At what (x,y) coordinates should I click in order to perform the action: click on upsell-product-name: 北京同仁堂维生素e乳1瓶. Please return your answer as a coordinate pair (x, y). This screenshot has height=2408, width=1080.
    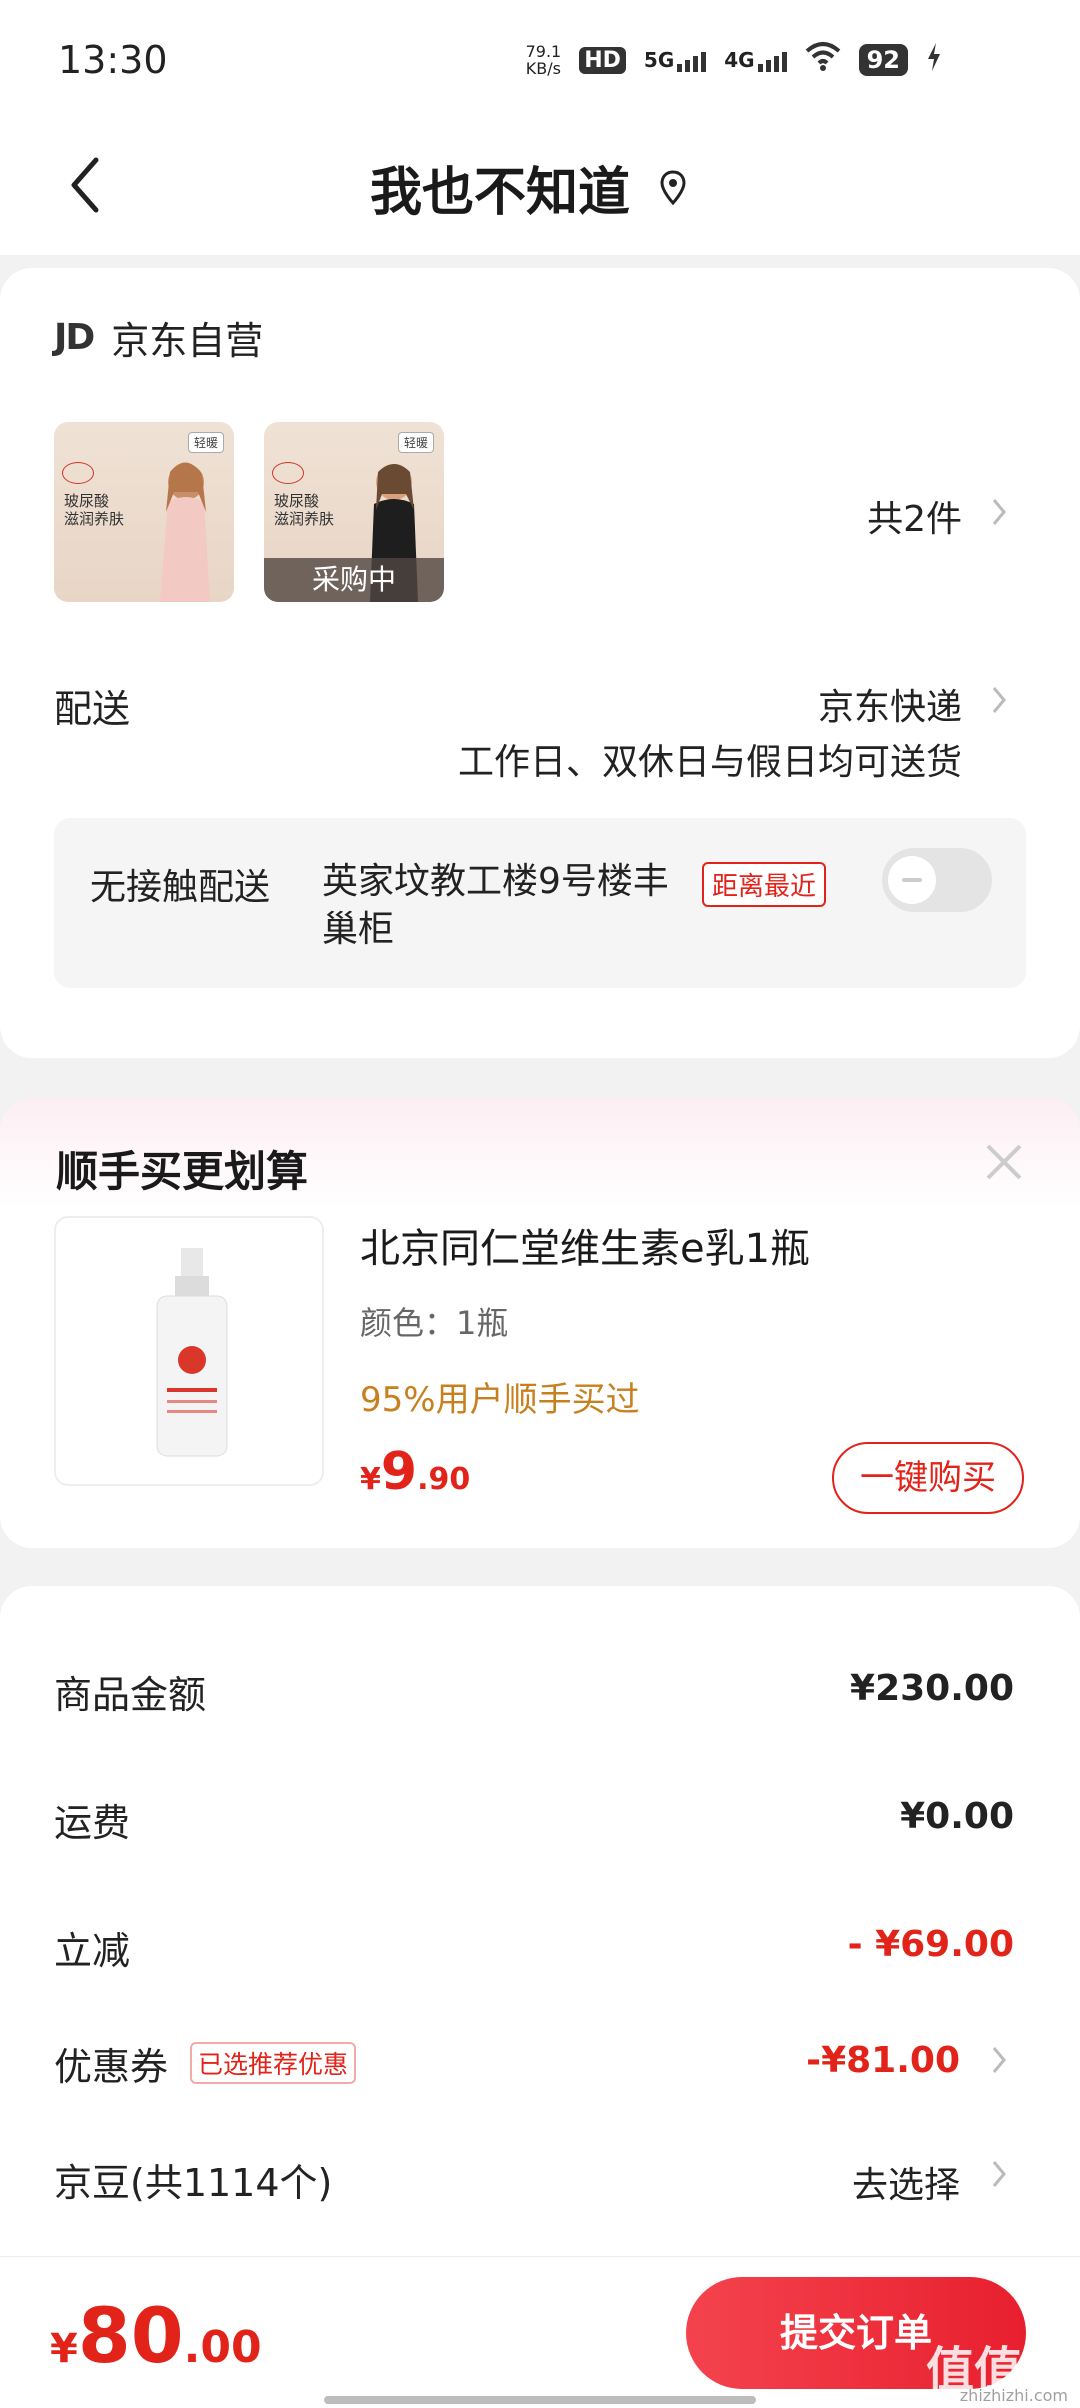
    Looking at the image, I should click on (585, 1245).